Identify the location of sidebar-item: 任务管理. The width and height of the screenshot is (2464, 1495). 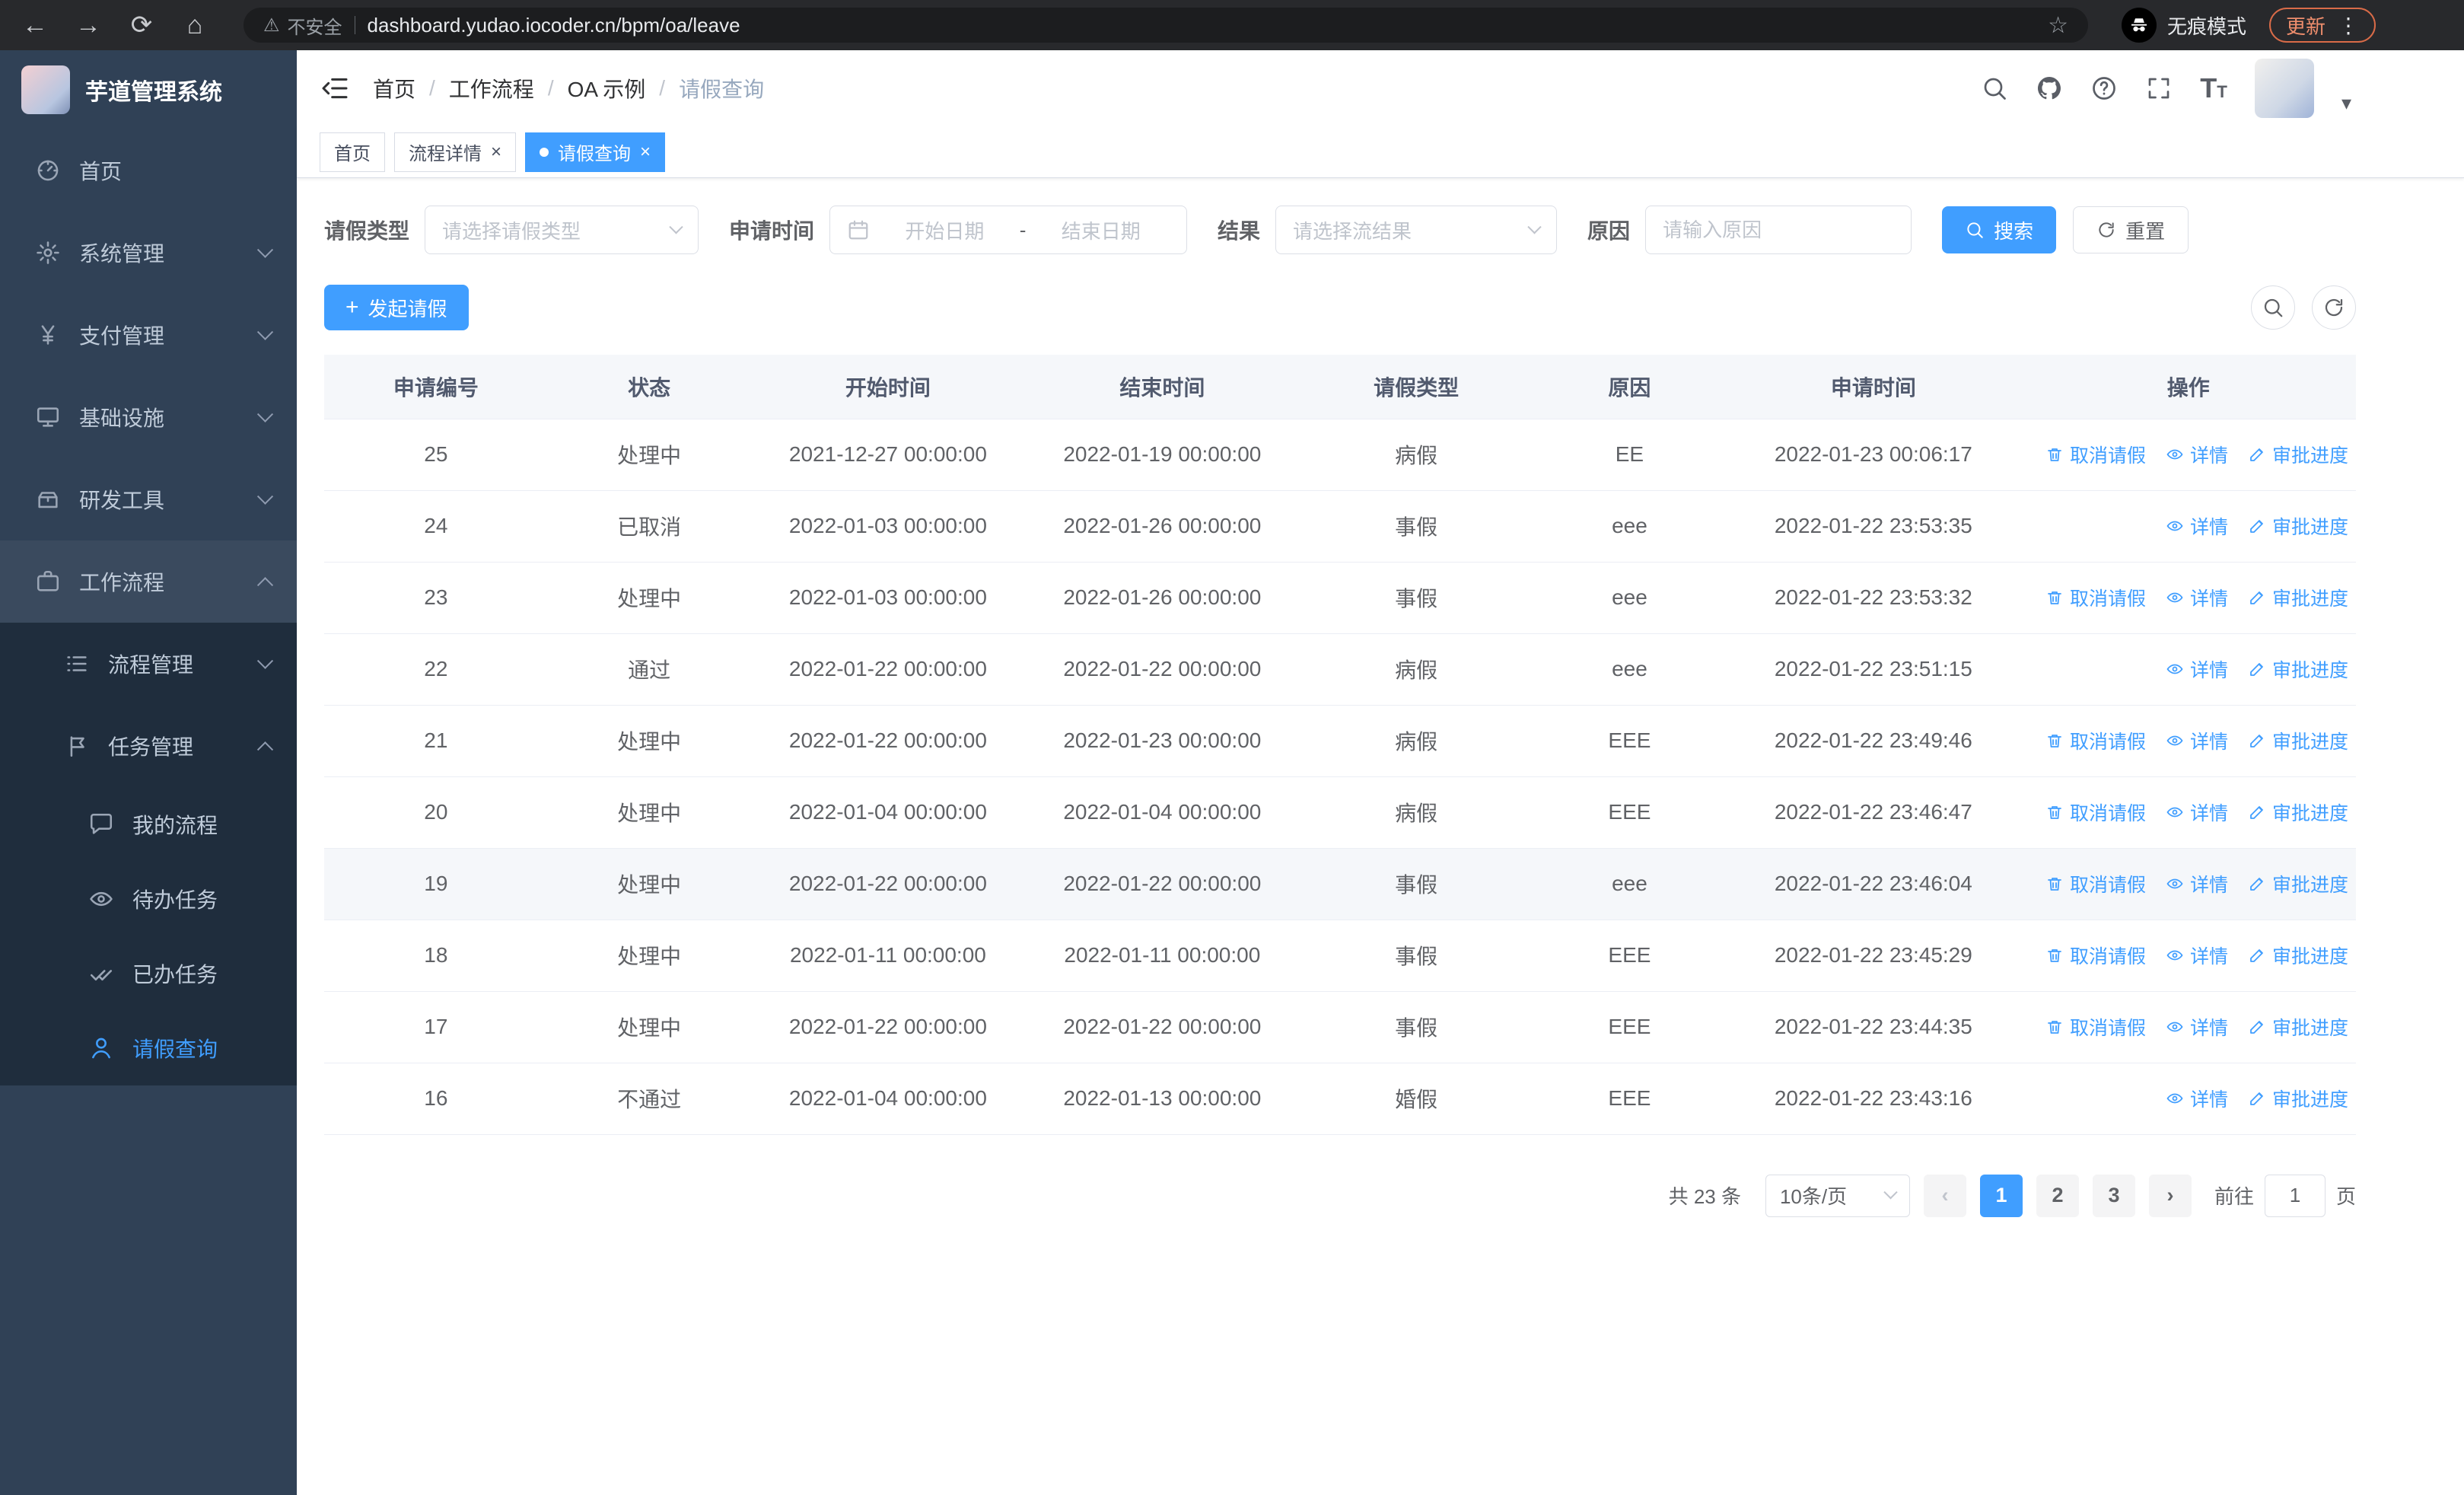
(148, 746).